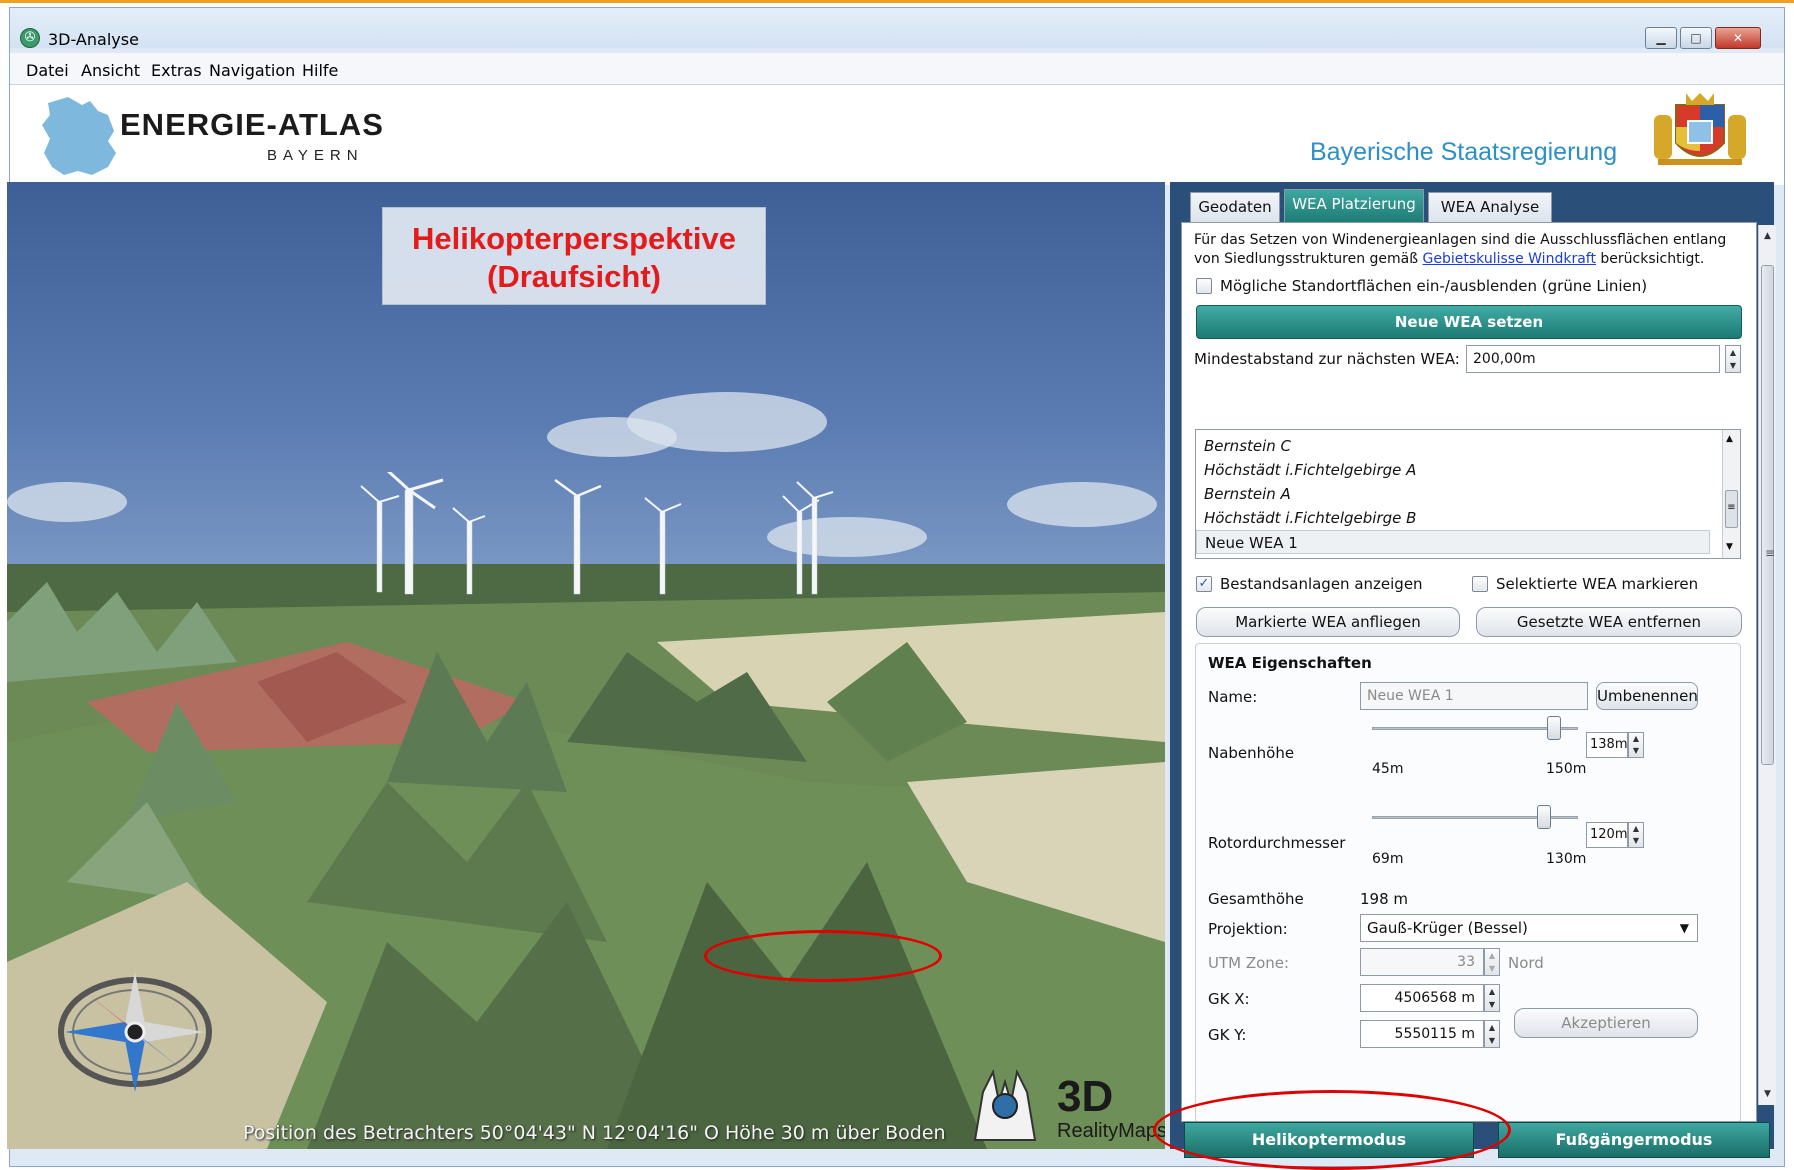 Image resolution: width=1794 pixels, height=1170 pixels. What do you see at coordinates (1544, 817) in the screenshot?
I see `rotor-slider-knob` at bounding box center [1544, 817].